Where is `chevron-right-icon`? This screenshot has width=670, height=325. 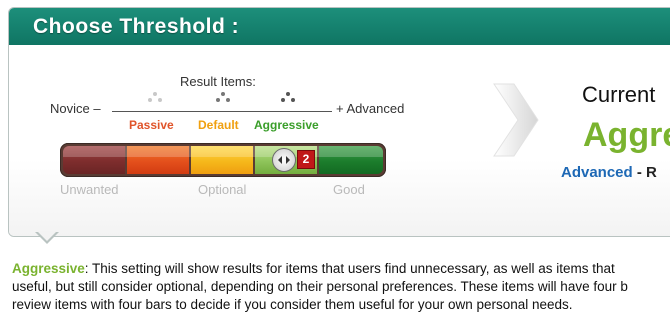 chevron-right-icon is located at coordinates (516, 120).